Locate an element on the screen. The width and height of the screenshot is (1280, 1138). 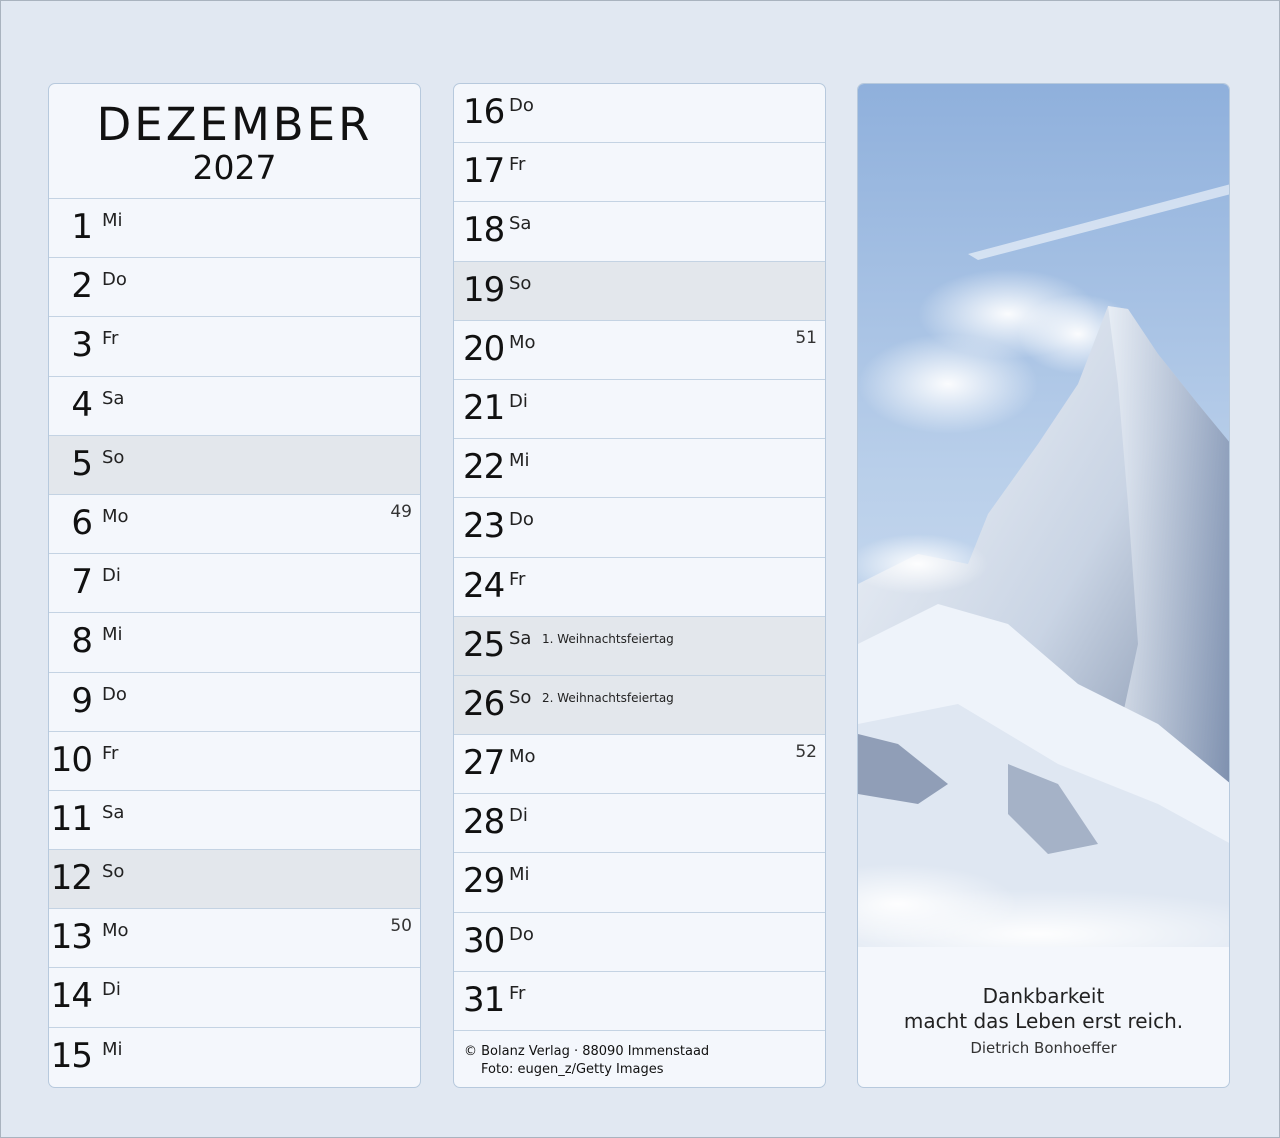
day-row: 8 Mi is located at coordinates (234, 643).